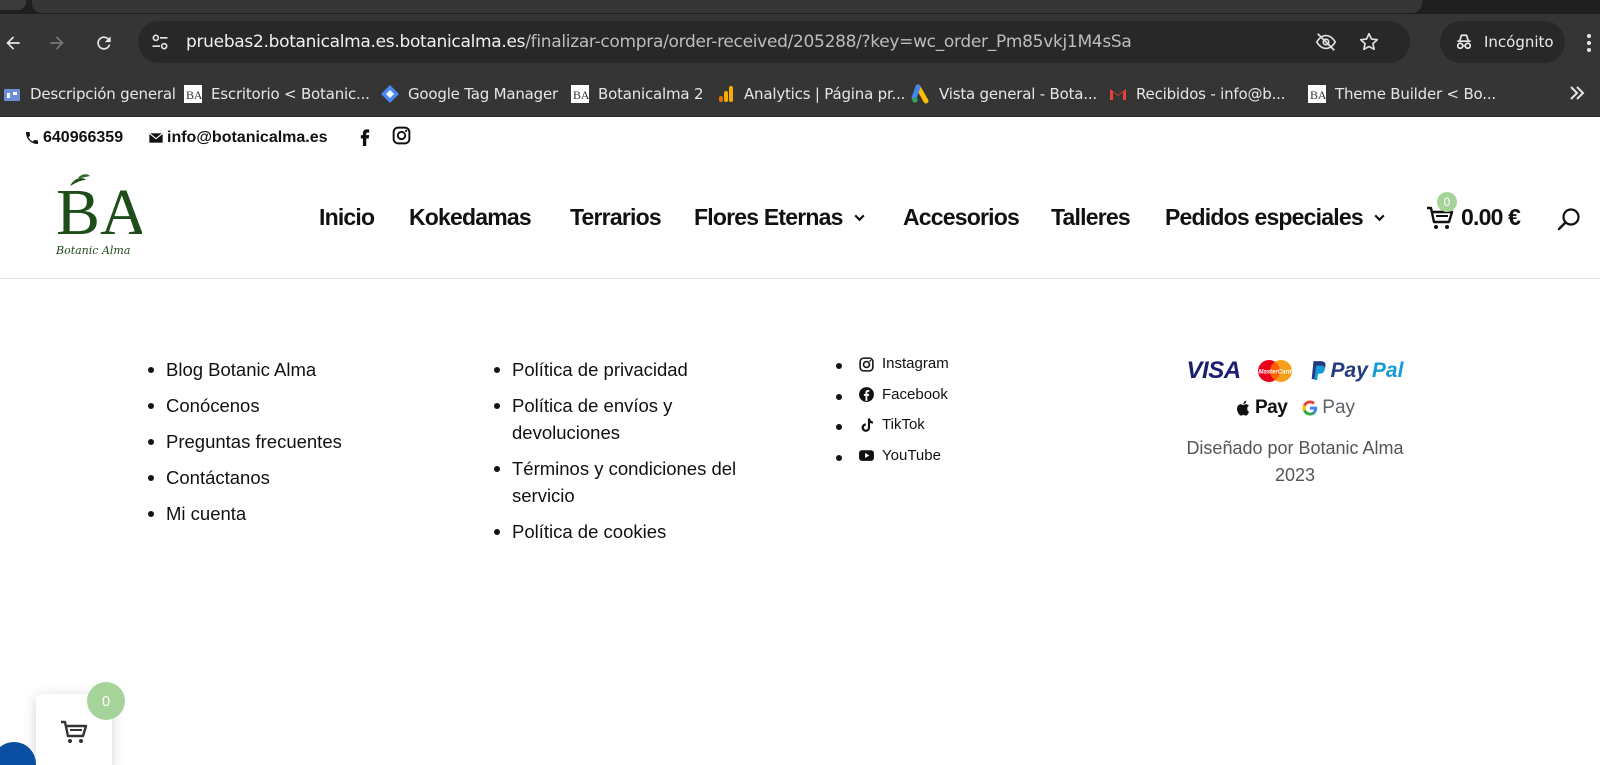 The height and width of the screenshot is (765, 1600). Describe the element at coordinates (18, 753) in the screenshot. I see `accessibility-widget-icon` at that location.